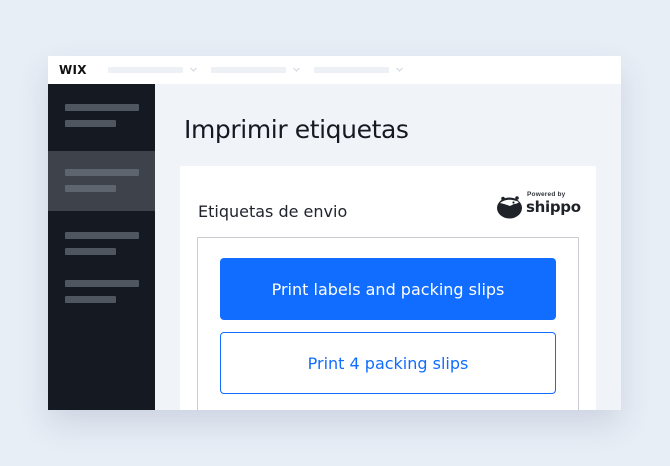  I want to click on top-bar: WIX, so click(334, 70).